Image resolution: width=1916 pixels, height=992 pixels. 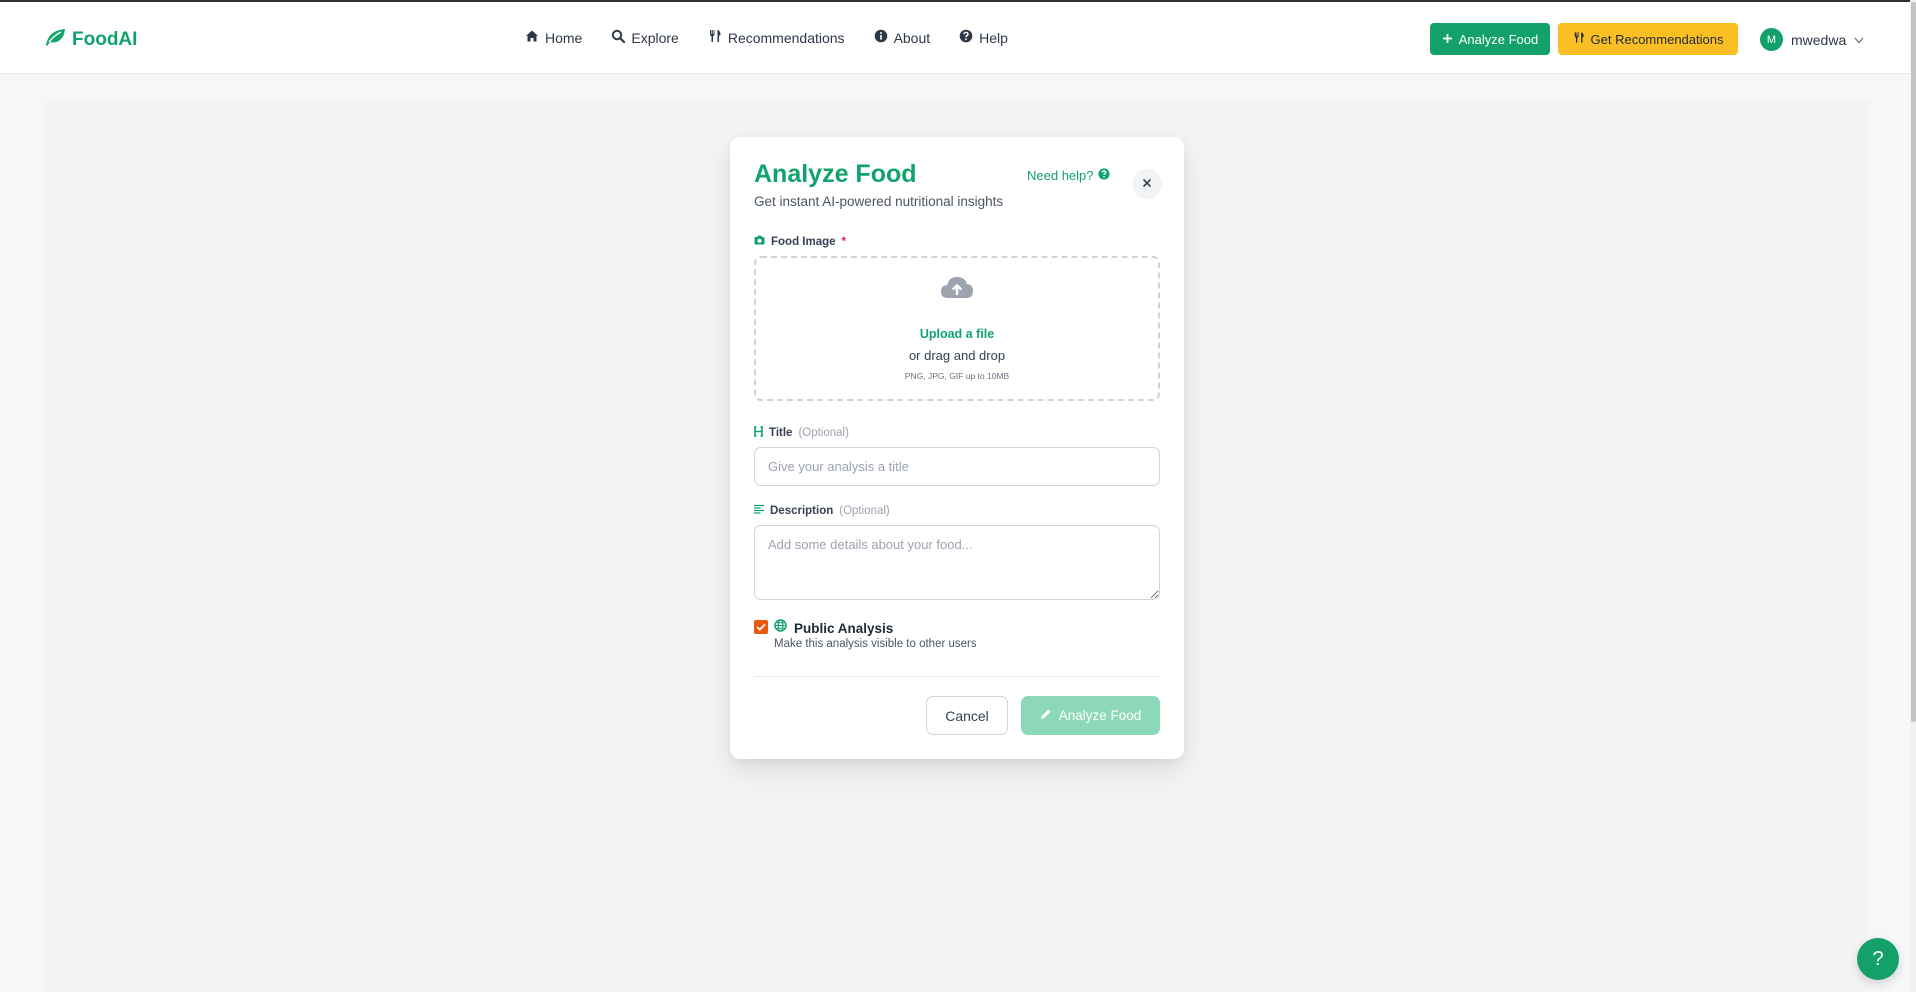 I want to click on public-analysis-checkbox, so click(x=761, y=627).